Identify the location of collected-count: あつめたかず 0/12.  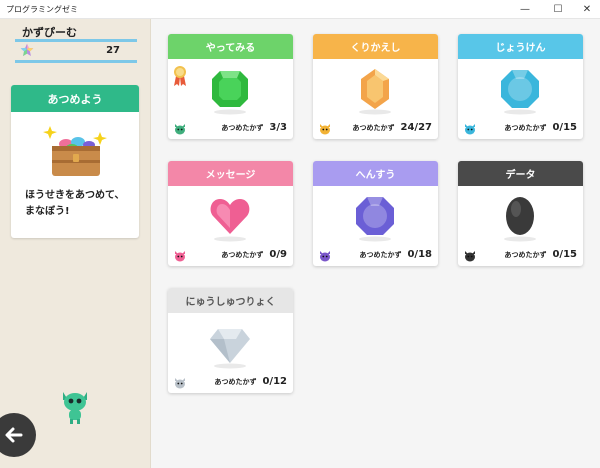
(250, 381).